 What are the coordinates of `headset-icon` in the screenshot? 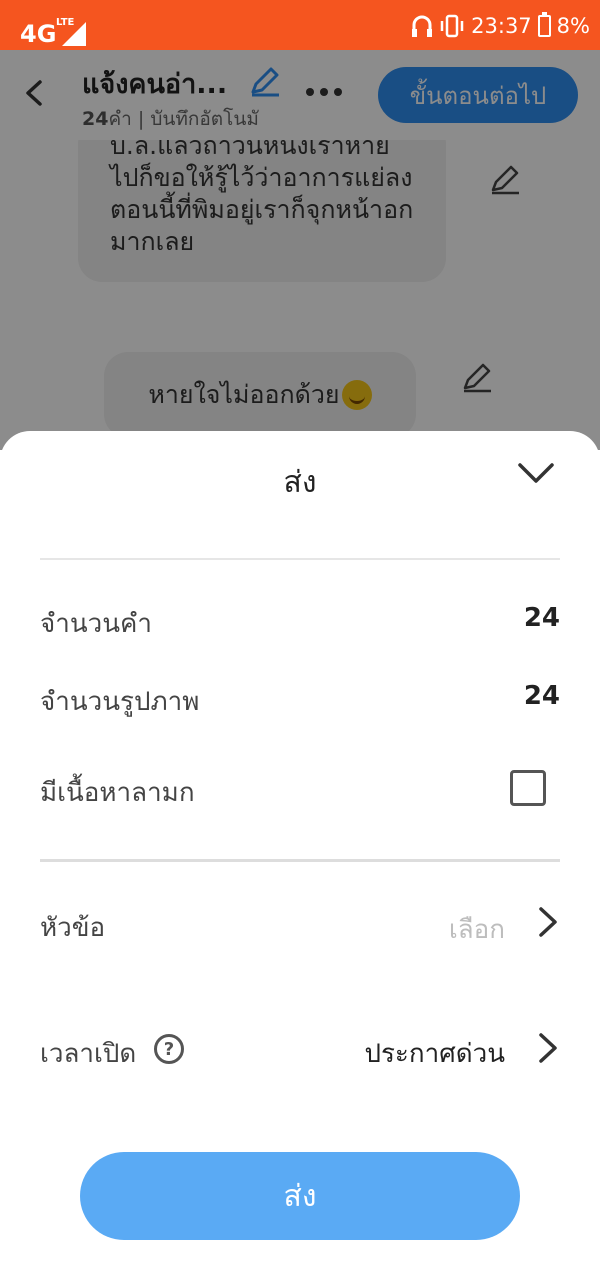 It's located at (422, 26).